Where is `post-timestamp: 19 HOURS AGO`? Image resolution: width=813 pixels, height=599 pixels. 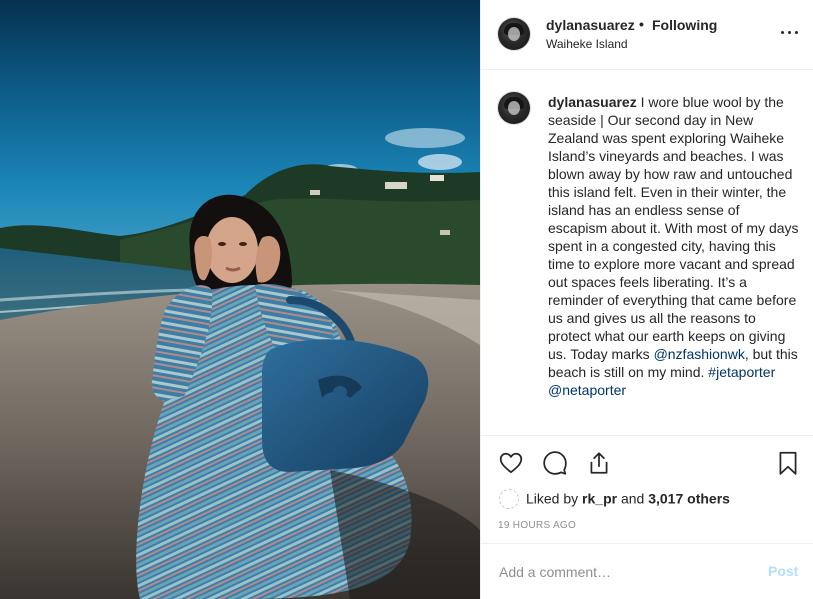
post-timestamp: 19 HOURS AGO is located at coordinates (537, 525).